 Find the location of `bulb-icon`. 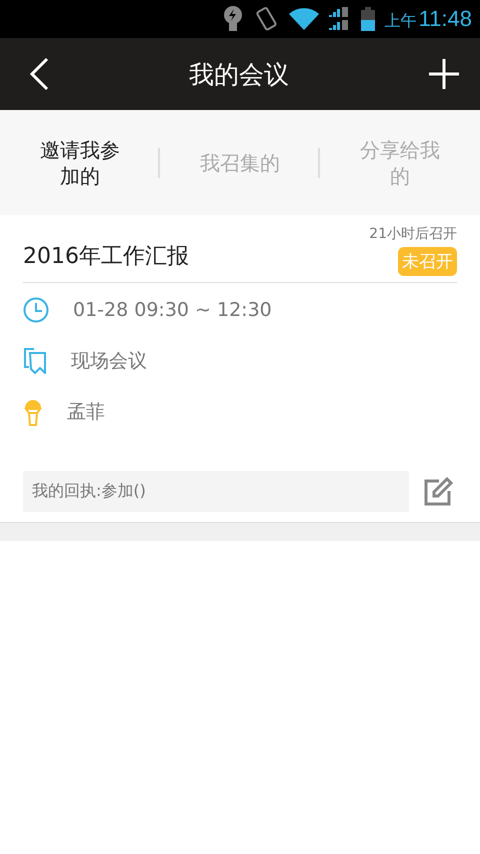

bulb-icon is located at coordinates (232, 19).